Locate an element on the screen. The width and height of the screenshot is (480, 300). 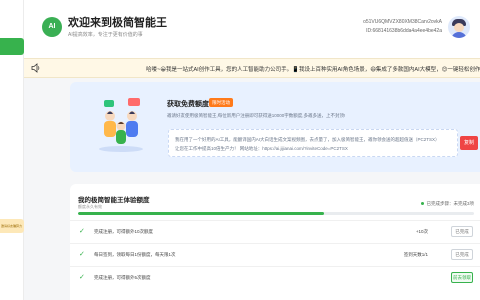
task-reward: +10次 is located at coordinates (421, 231).